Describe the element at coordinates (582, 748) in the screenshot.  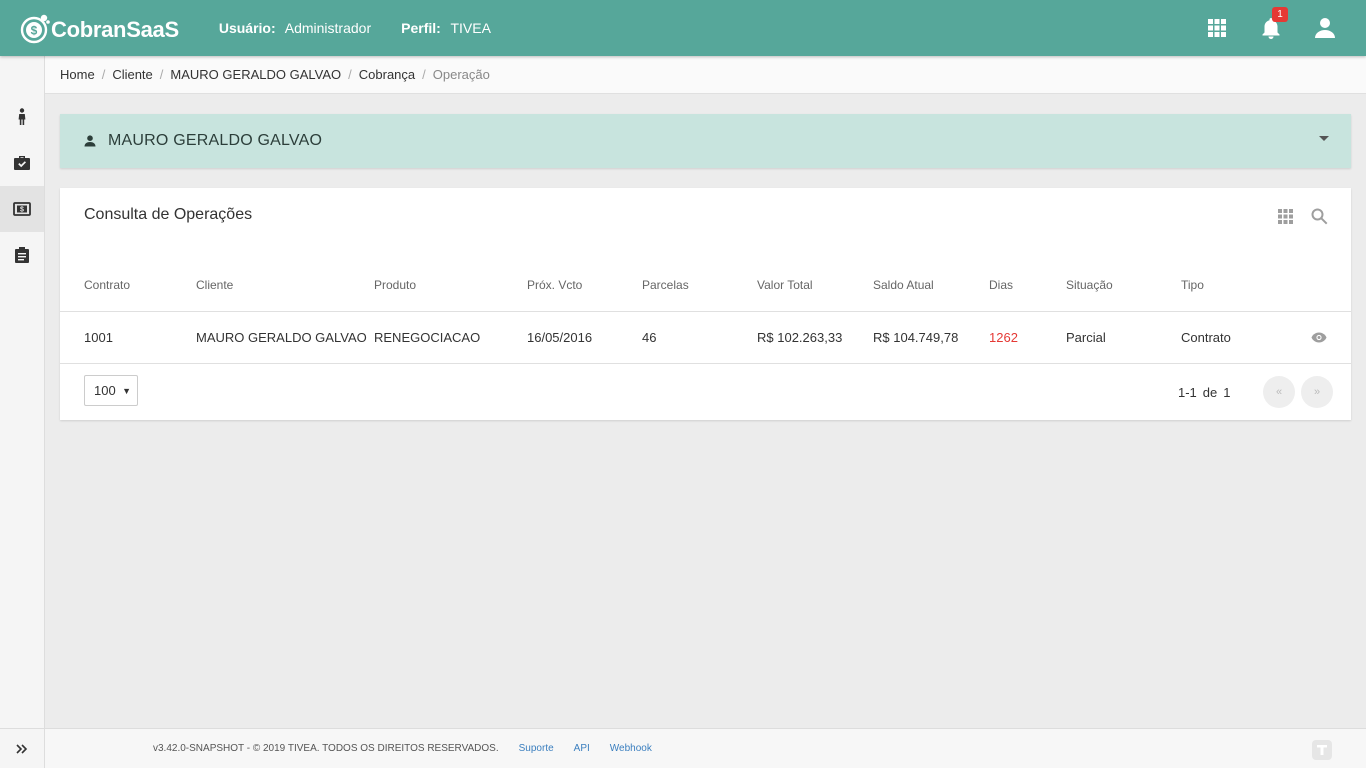
I see `footer-link-api: API` at that location.